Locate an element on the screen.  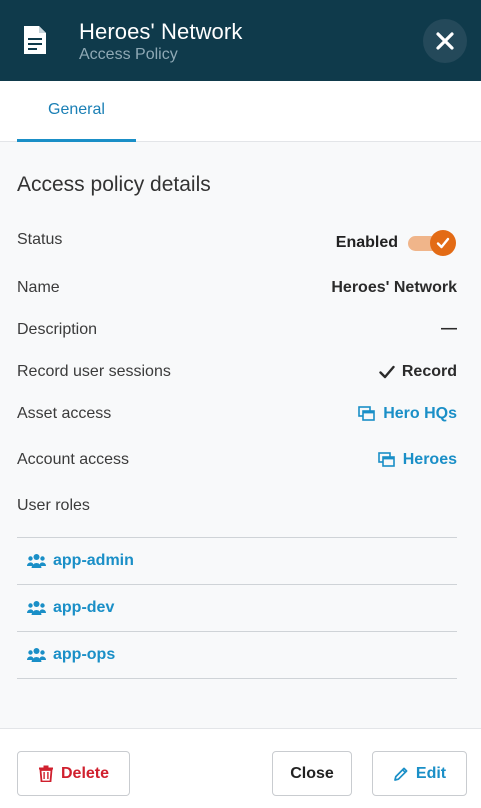
role-label: app-ops is located at coordinates (84, 654).